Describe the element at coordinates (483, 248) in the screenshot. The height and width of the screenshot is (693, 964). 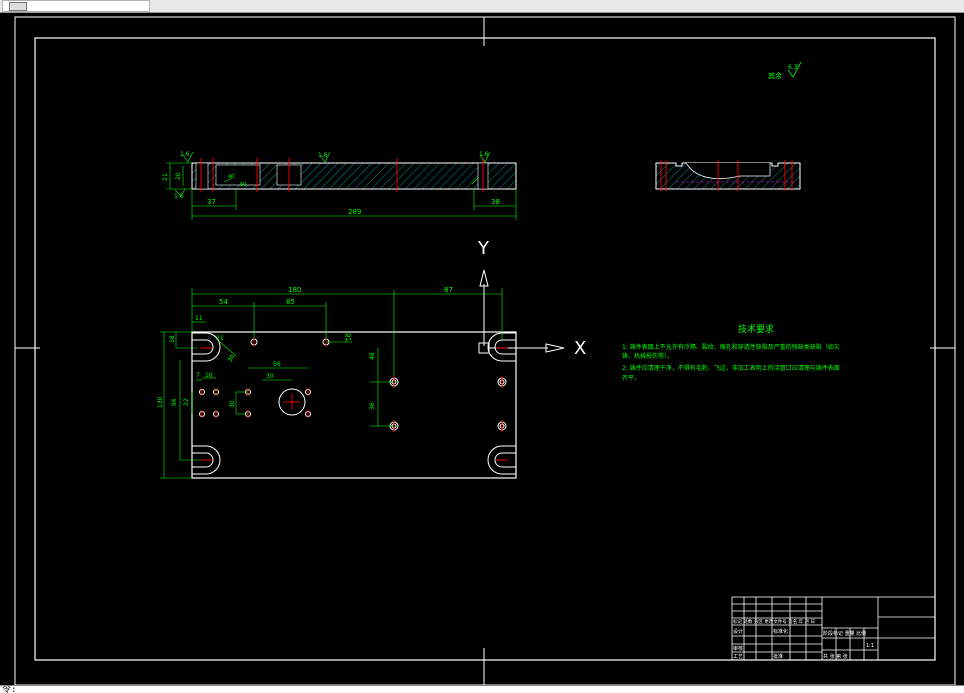
I see `axis-y-label: Y` at that location.